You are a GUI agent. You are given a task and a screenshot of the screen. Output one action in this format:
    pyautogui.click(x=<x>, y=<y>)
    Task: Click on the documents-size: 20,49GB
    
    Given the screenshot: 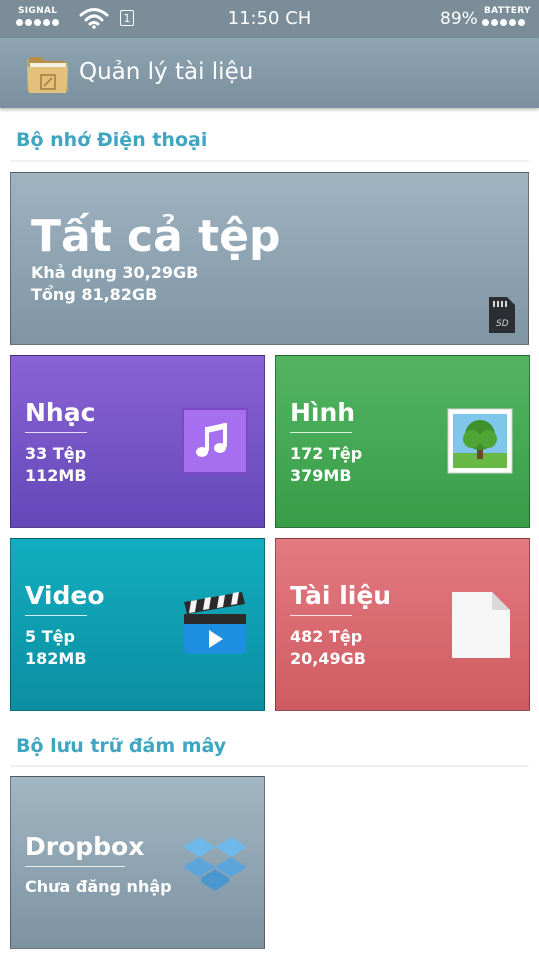 What is the action you would take?
    pyautogui.click(x=328, y=658)
    